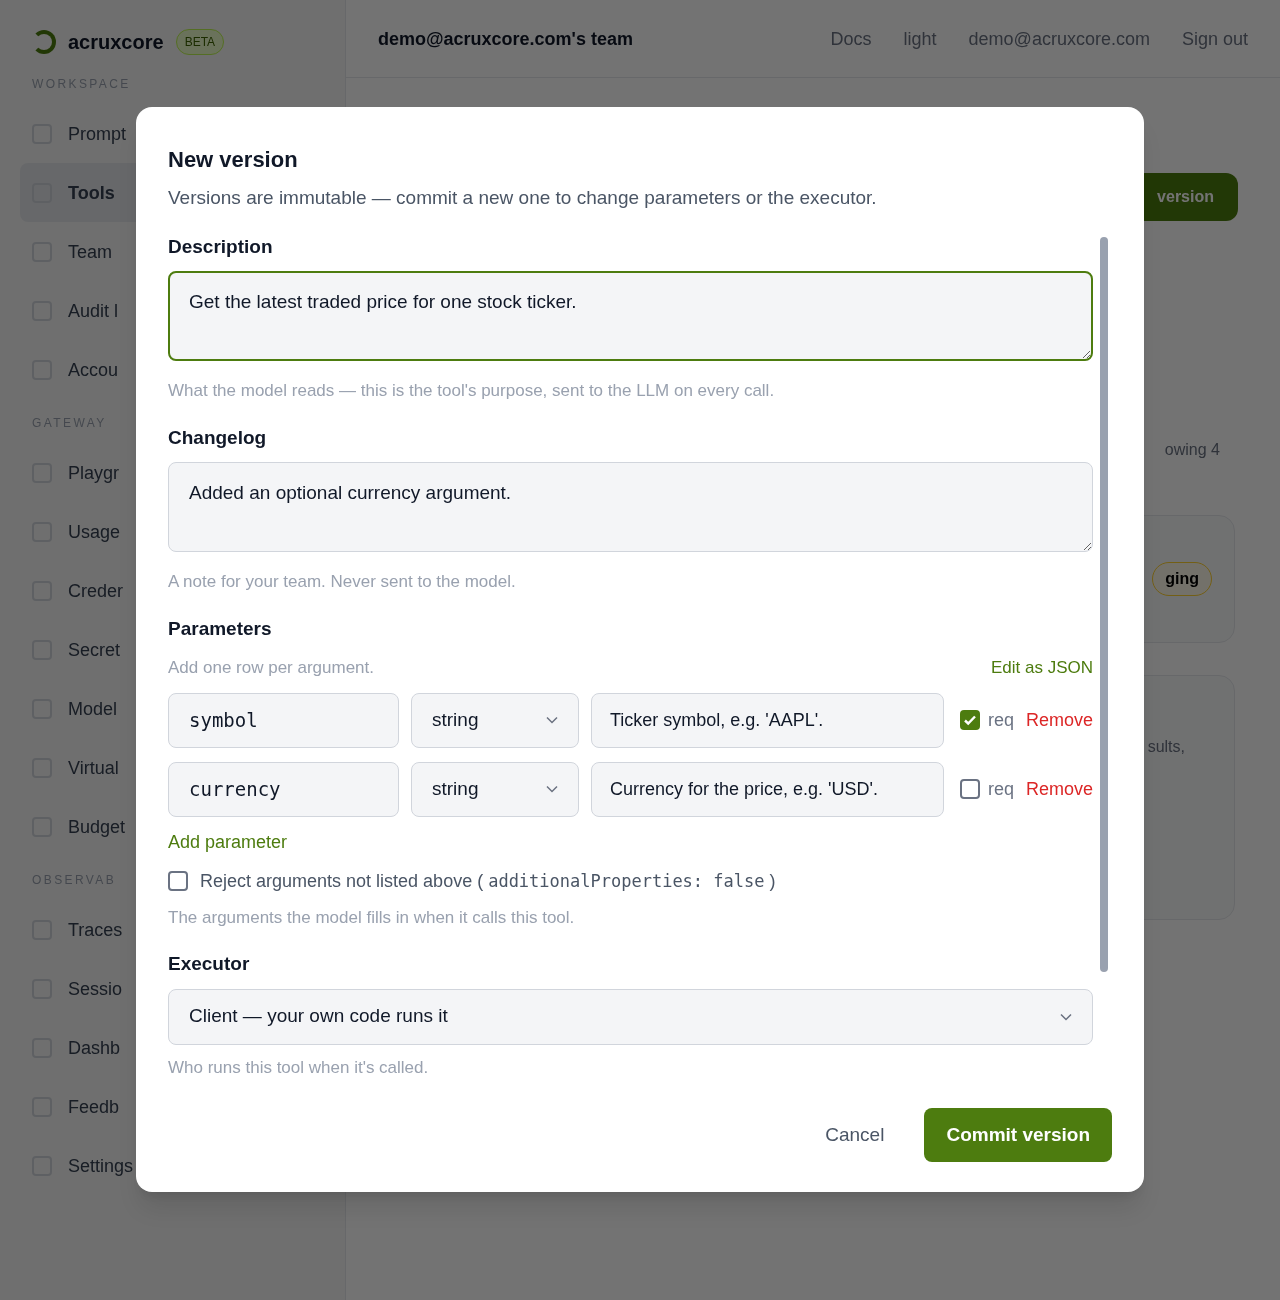  What do you see at coordinates (372, 917) in the screenshot?
I see `help-text: The arguments the model fills in when it calls this tool.` at bounding box center [372, 917].